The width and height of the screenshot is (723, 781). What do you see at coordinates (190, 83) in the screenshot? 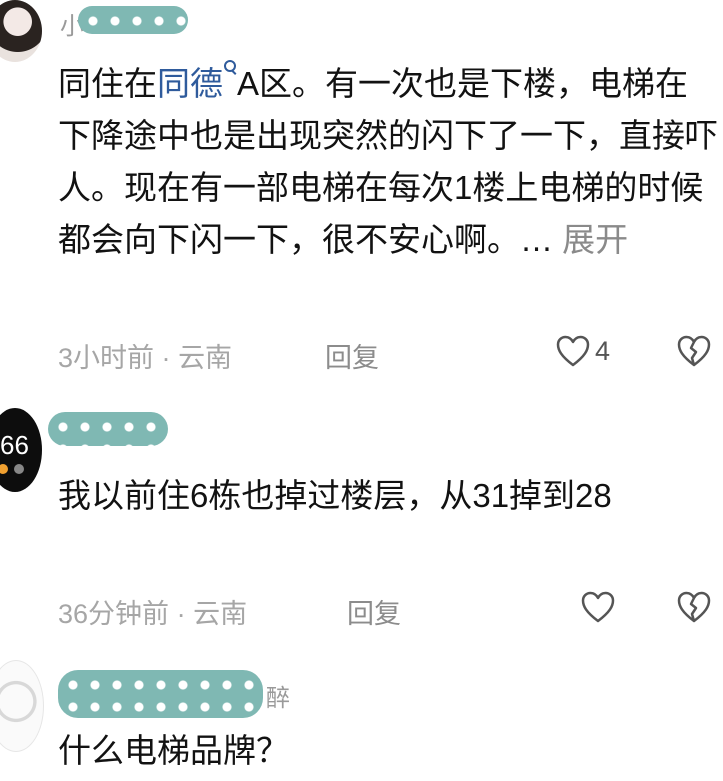
I see `topic-link: 同德` at bounding box center [190, 83].